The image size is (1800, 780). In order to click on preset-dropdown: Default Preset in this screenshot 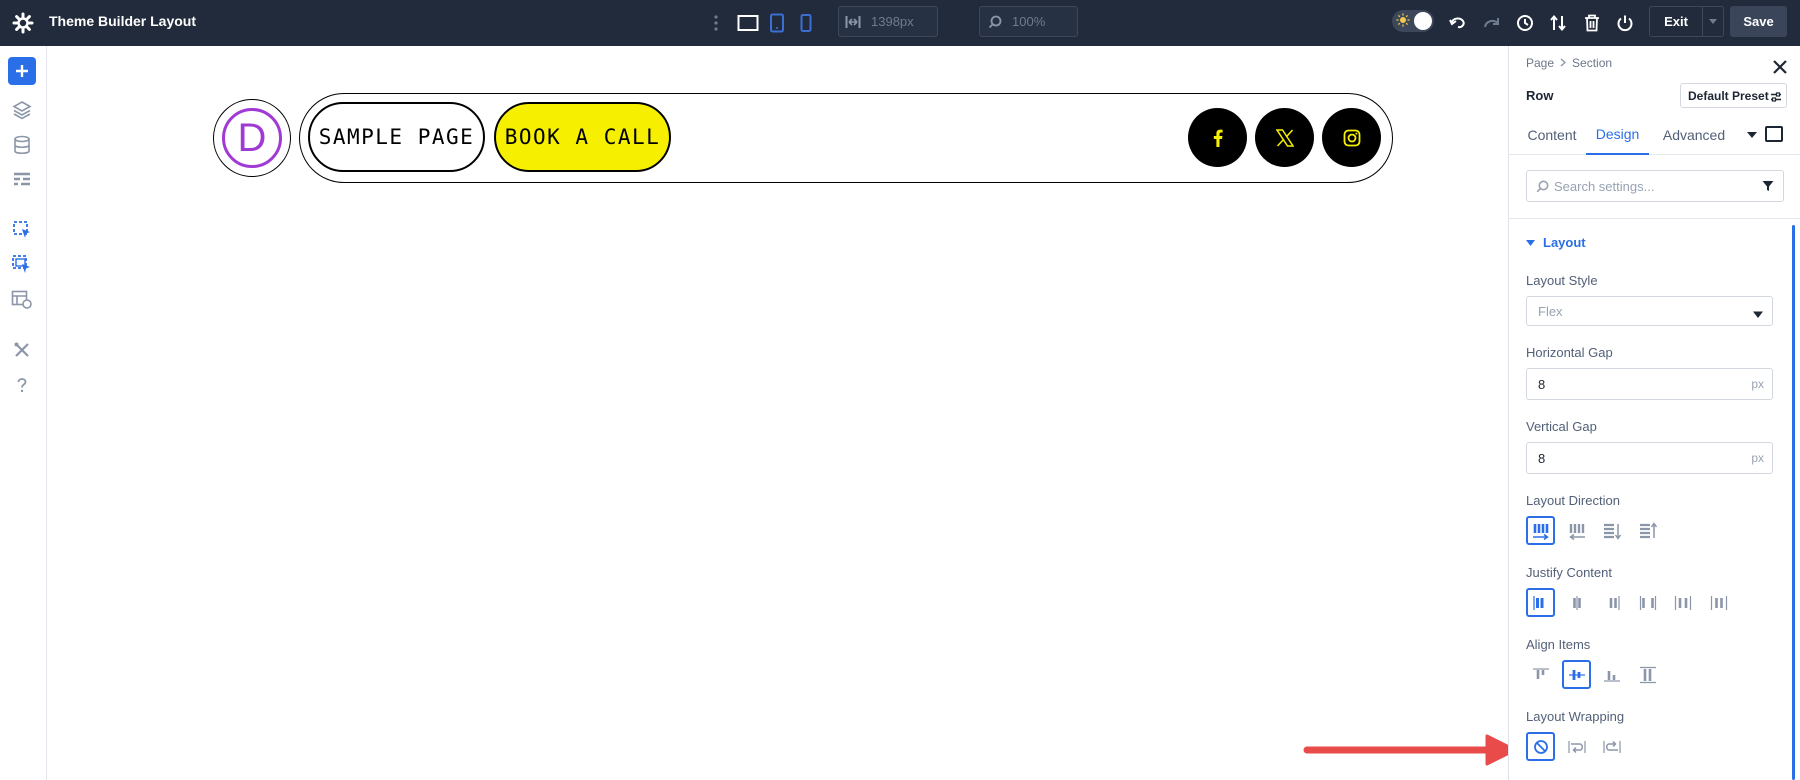, I will do `click(1733, 95)`.